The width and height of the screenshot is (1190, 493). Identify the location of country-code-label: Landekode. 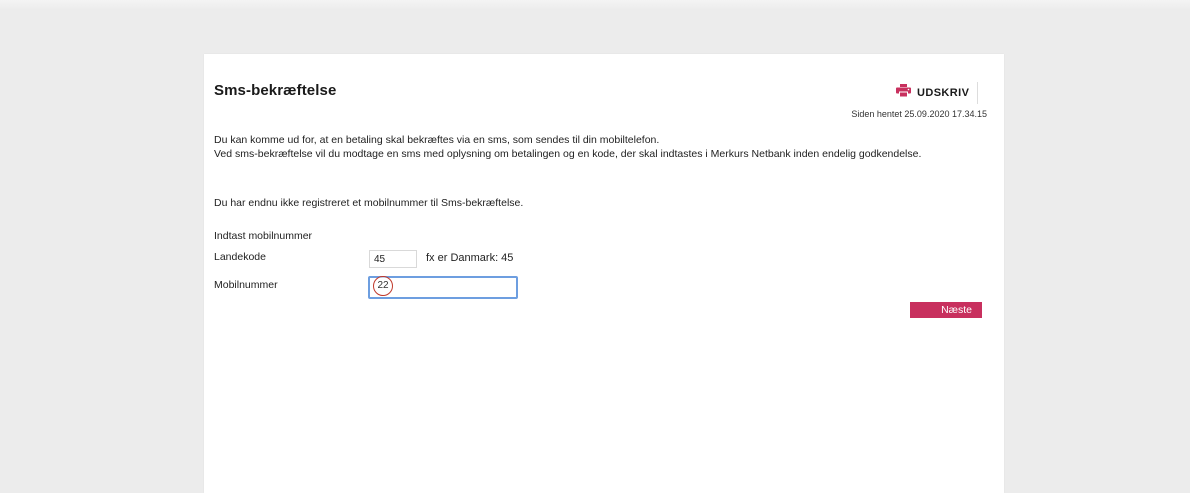
(240, 257).